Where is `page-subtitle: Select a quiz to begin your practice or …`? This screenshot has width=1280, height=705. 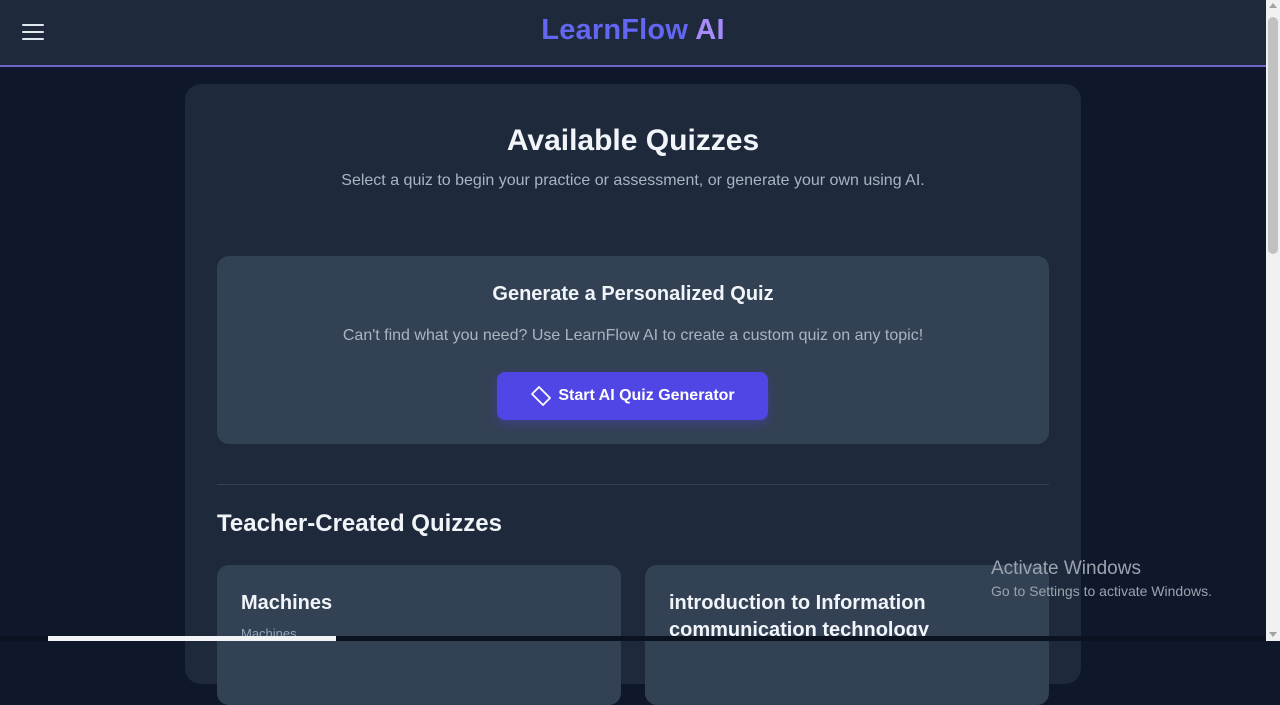
page-subtitle: Select a quiz to begin your practice or … is located at coordinates (633, 180).